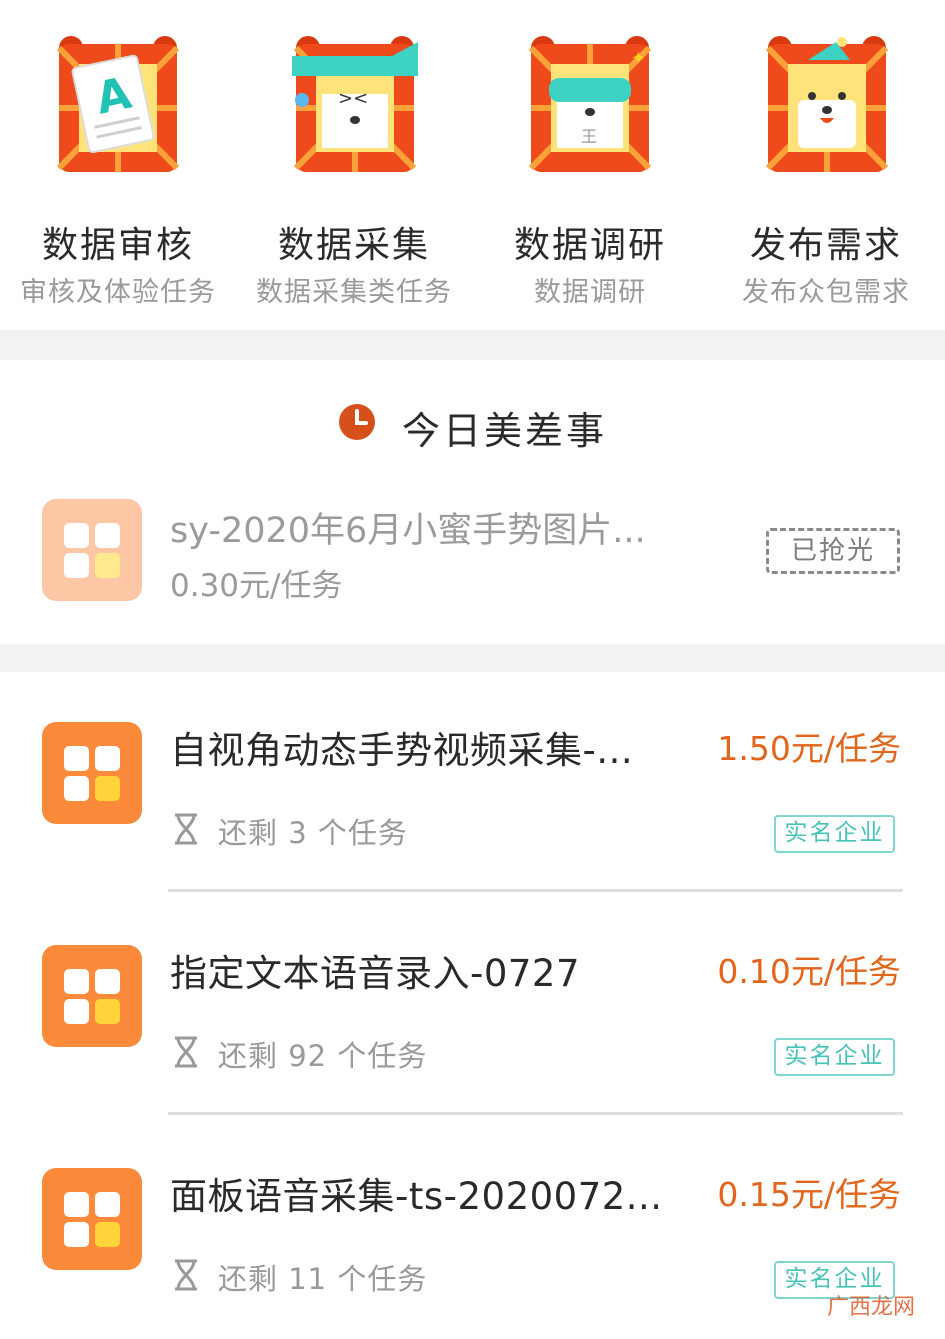  I want to click on category-title: 数据调研, so click(589, 245).